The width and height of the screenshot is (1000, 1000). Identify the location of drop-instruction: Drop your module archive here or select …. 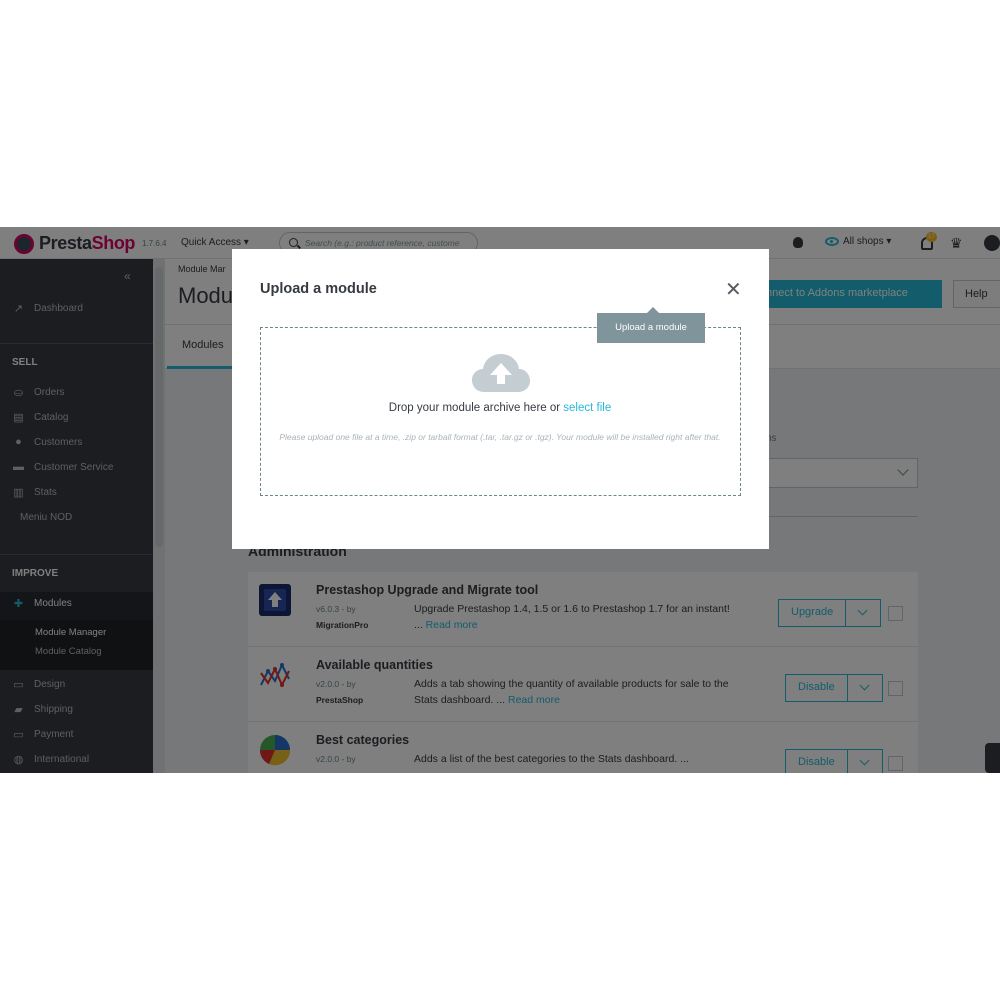
(500, 408).